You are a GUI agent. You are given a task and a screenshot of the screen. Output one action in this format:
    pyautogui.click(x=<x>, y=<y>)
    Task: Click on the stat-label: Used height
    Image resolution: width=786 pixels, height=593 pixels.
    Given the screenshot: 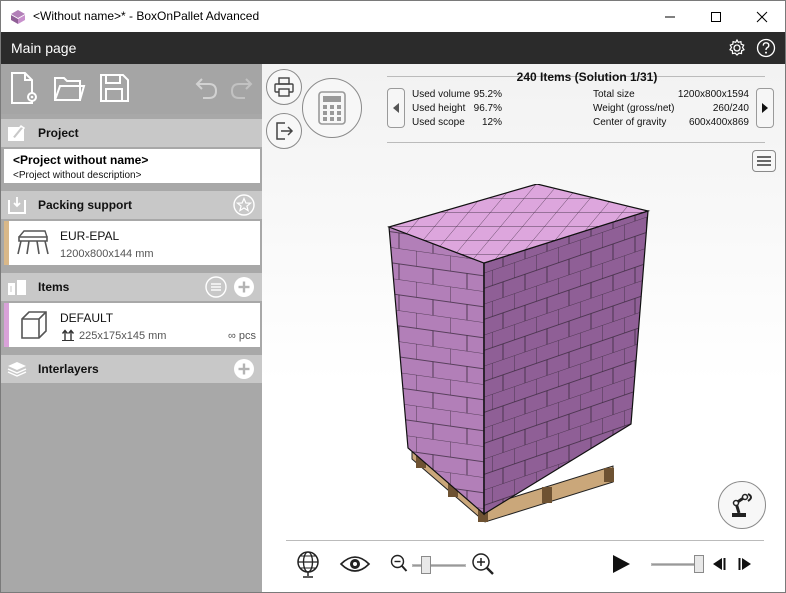 What is the action you would take?
    pyautogui.click(x=439, y=108)
    